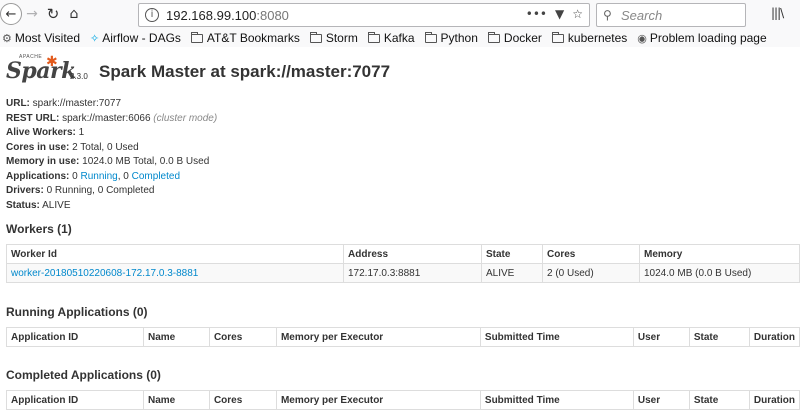 This screenshot has height=414, width=800. What do you see at coordinates (111, 206) in the screenshot?
I see `summary-status: Status: ALIVE` at bounding box center [111, 206].